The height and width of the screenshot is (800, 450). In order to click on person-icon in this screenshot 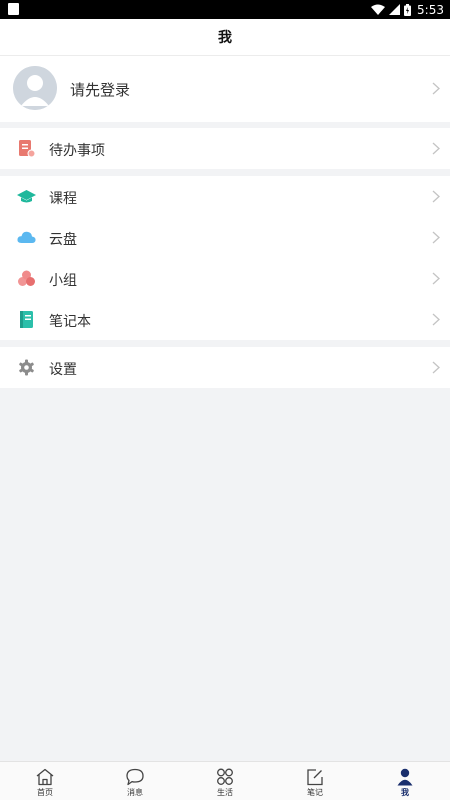, I will do `click(405, 777)`.